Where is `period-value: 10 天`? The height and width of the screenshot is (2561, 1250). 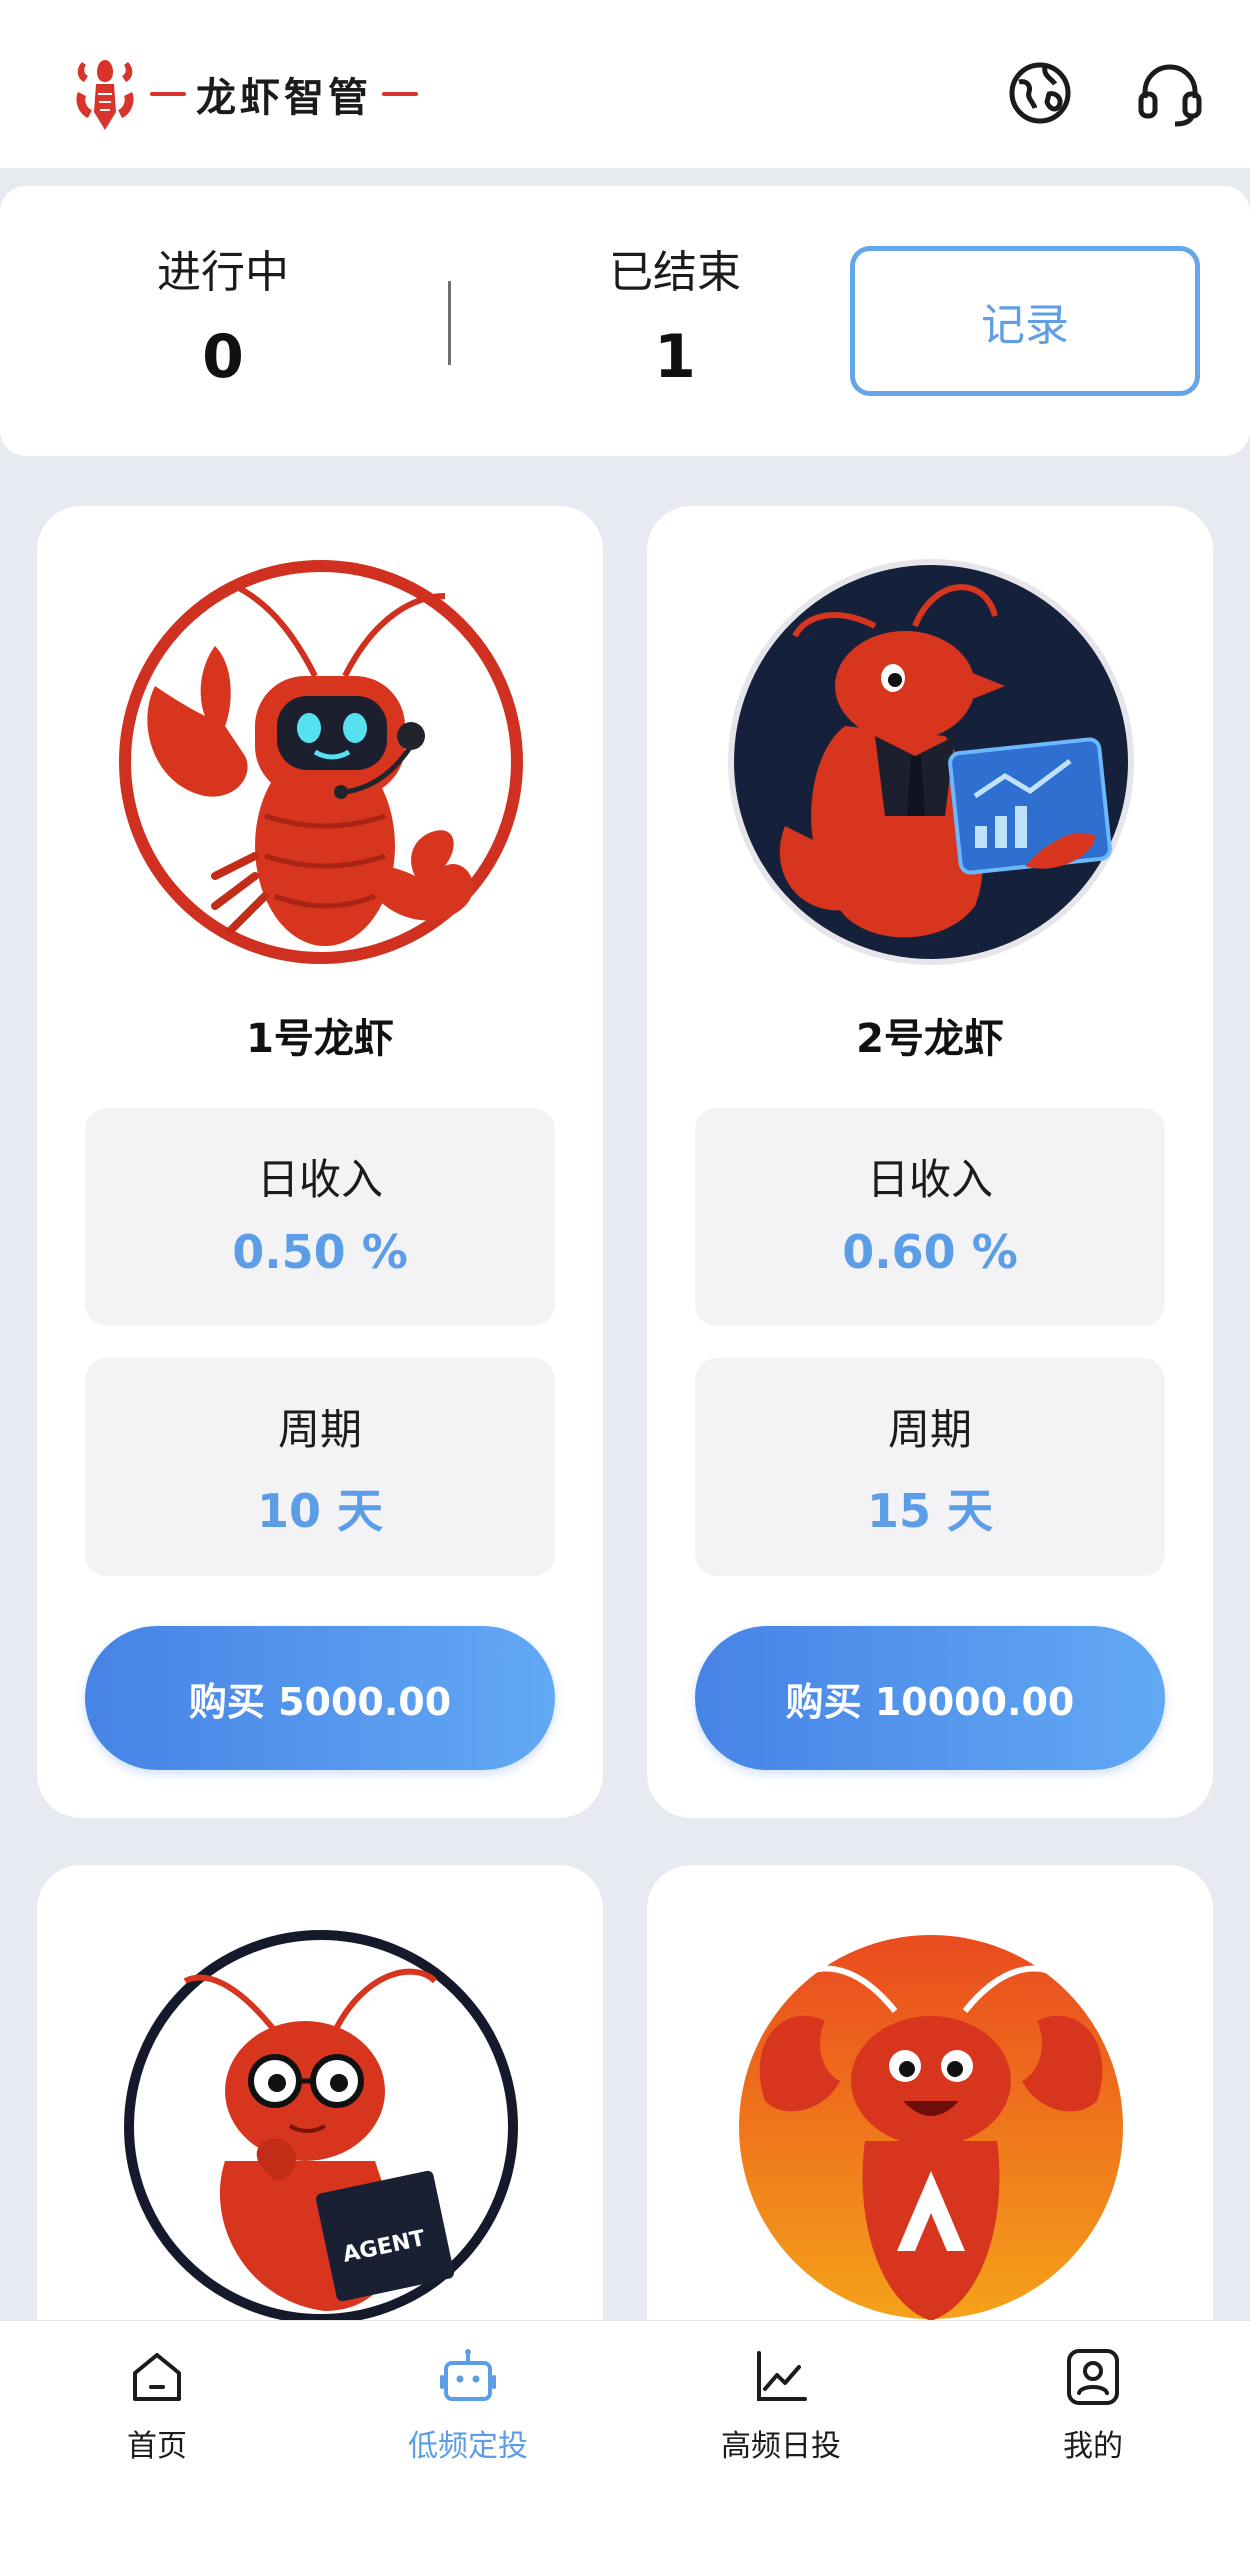
period-value: 10 天 is located at coordinates (320, 1511).